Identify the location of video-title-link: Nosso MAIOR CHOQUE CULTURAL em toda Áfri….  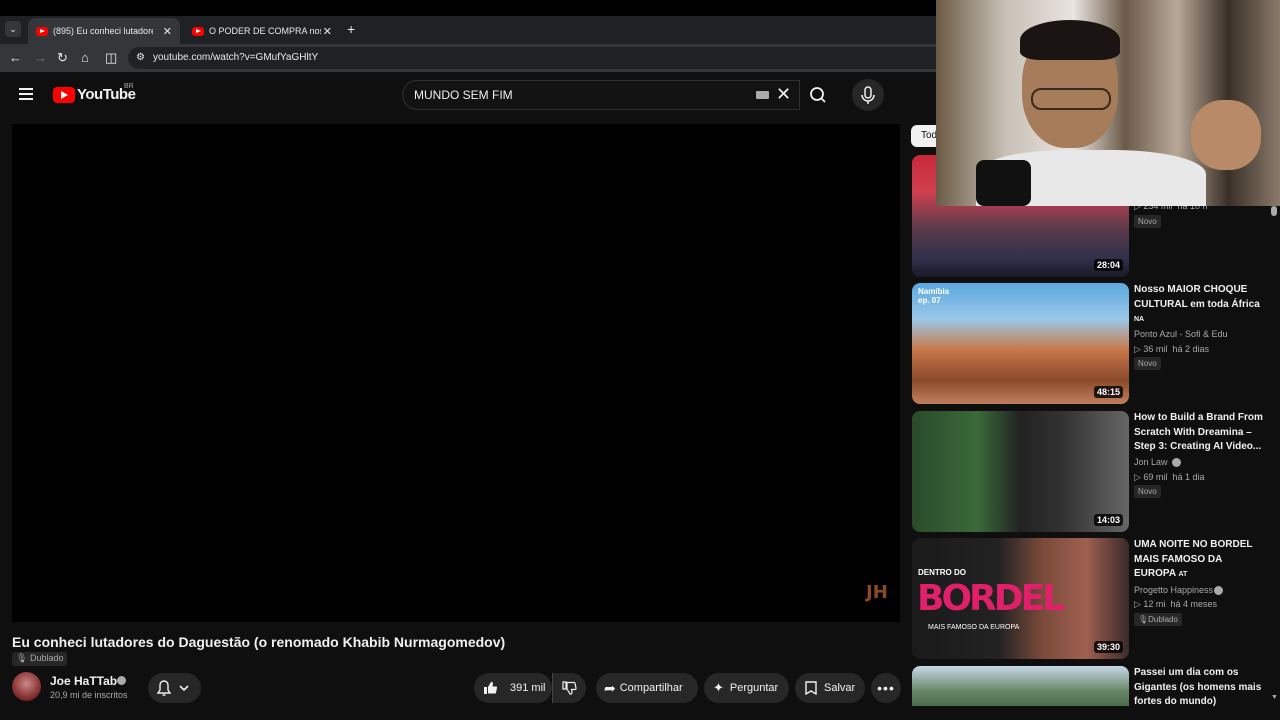
(1199, 305).